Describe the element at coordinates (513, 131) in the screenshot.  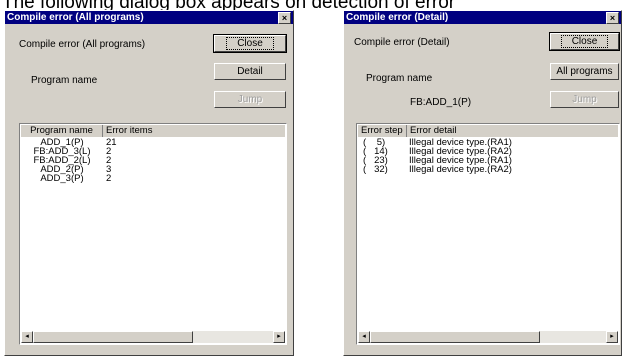
I see `column-header-error-detail: Error detail` at that location.